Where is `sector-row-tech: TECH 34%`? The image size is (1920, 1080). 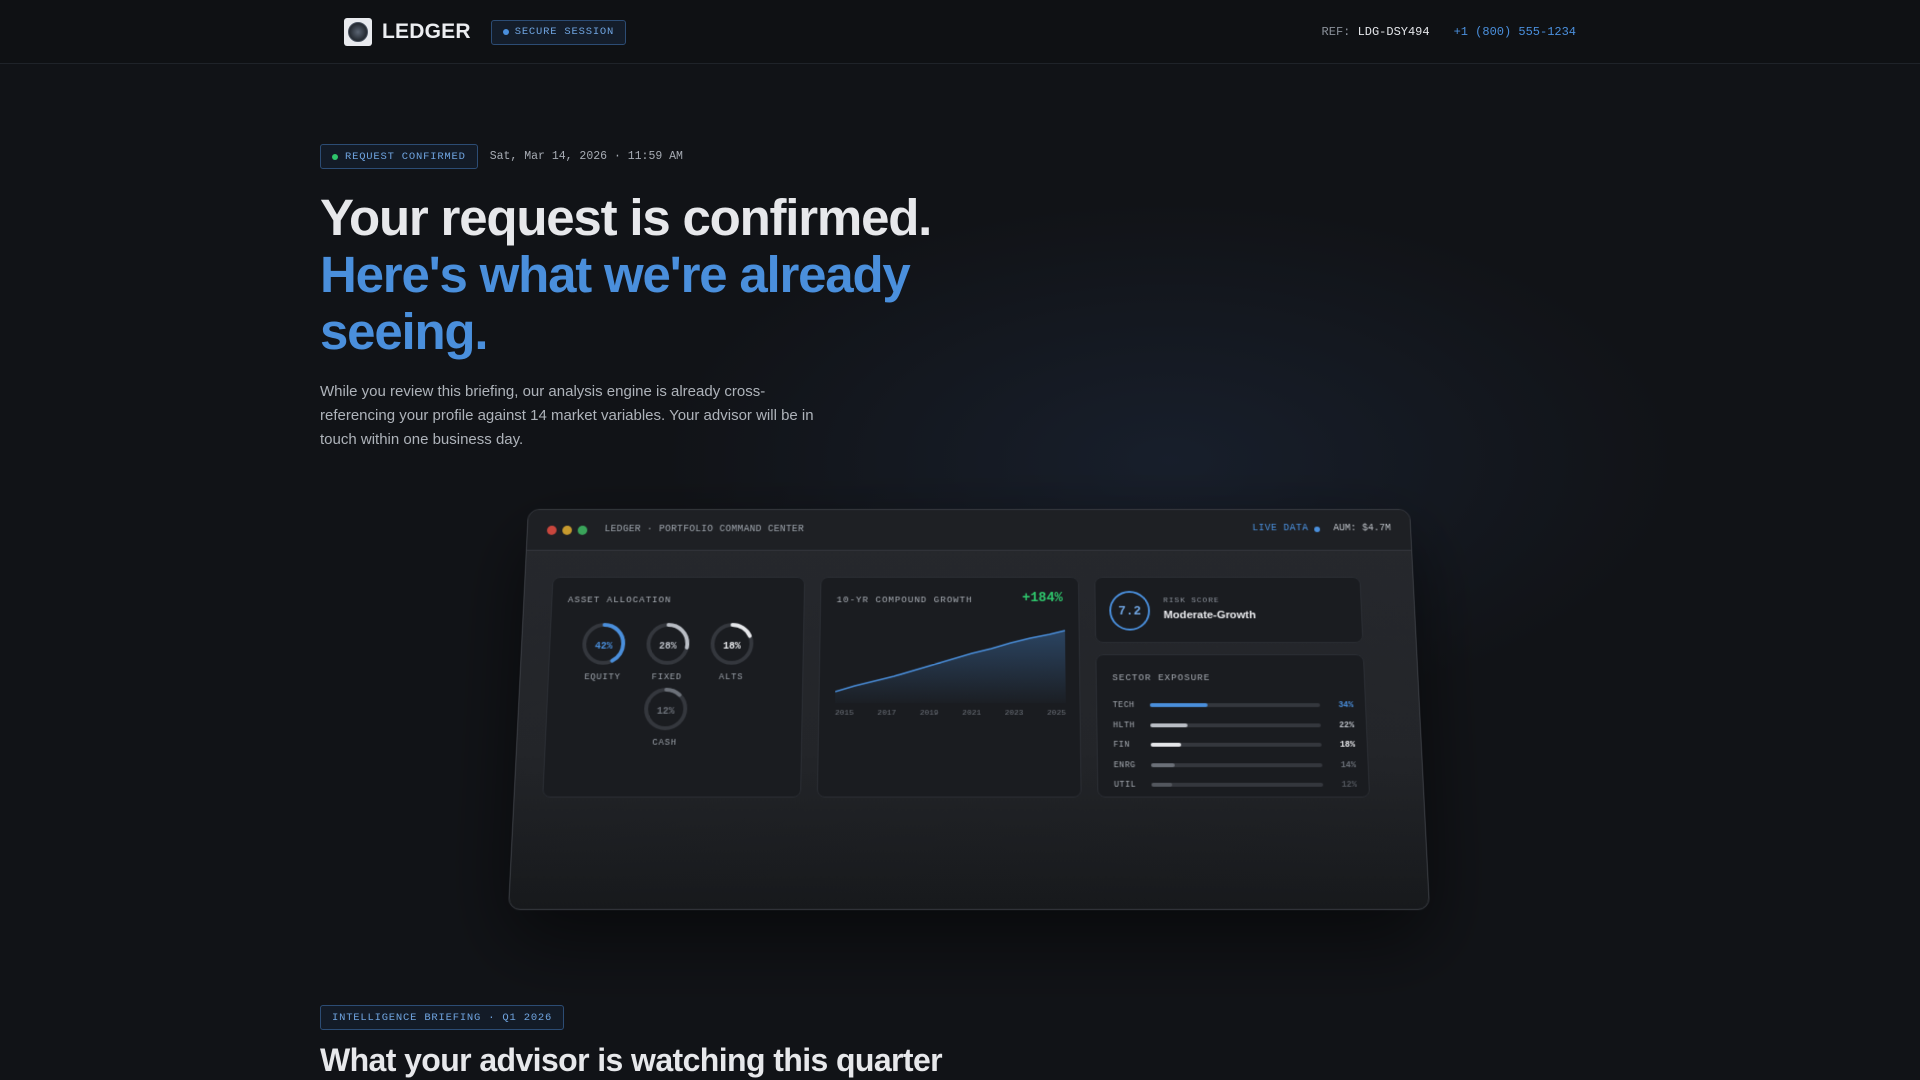
sector-row-tech: TECH 34% is located at coordinates (1233, 705).